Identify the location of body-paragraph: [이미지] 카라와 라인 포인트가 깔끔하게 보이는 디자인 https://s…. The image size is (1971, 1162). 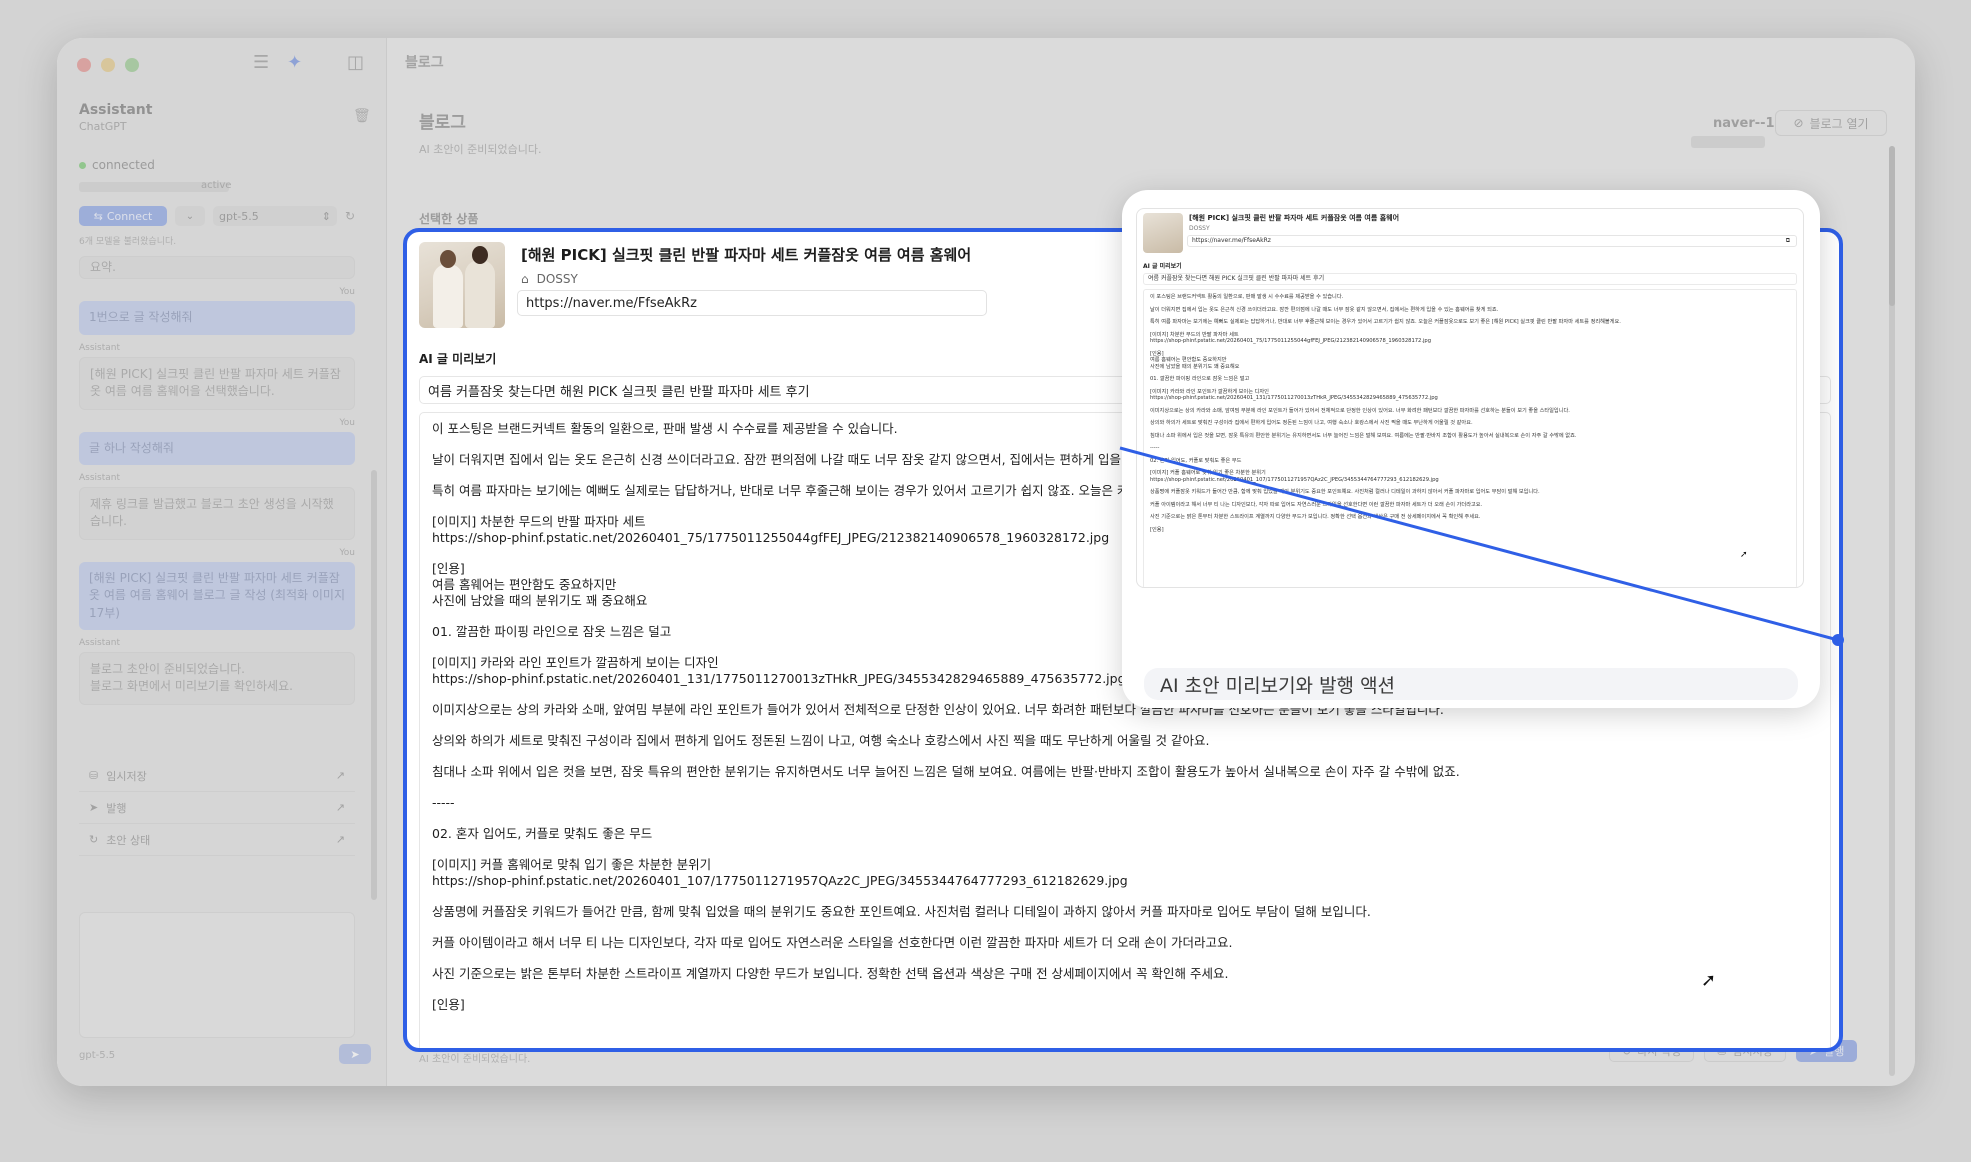
(1294, 395).